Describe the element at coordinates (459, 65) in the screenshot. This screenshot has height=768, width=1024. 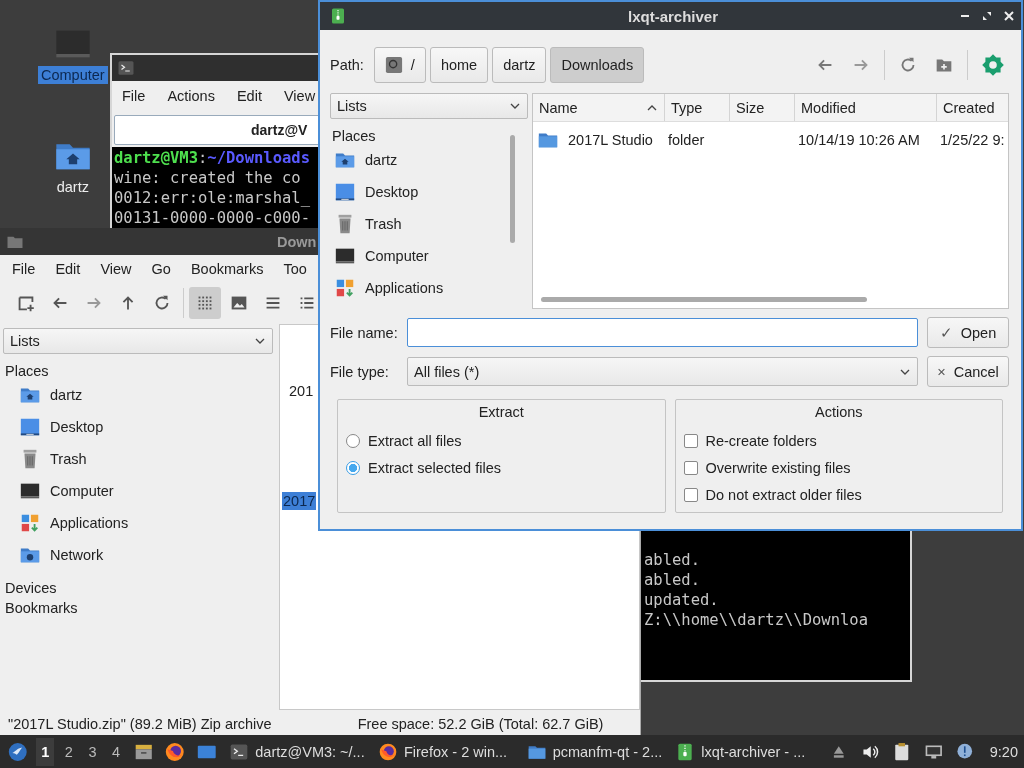
I see `path-button: home` at that location.